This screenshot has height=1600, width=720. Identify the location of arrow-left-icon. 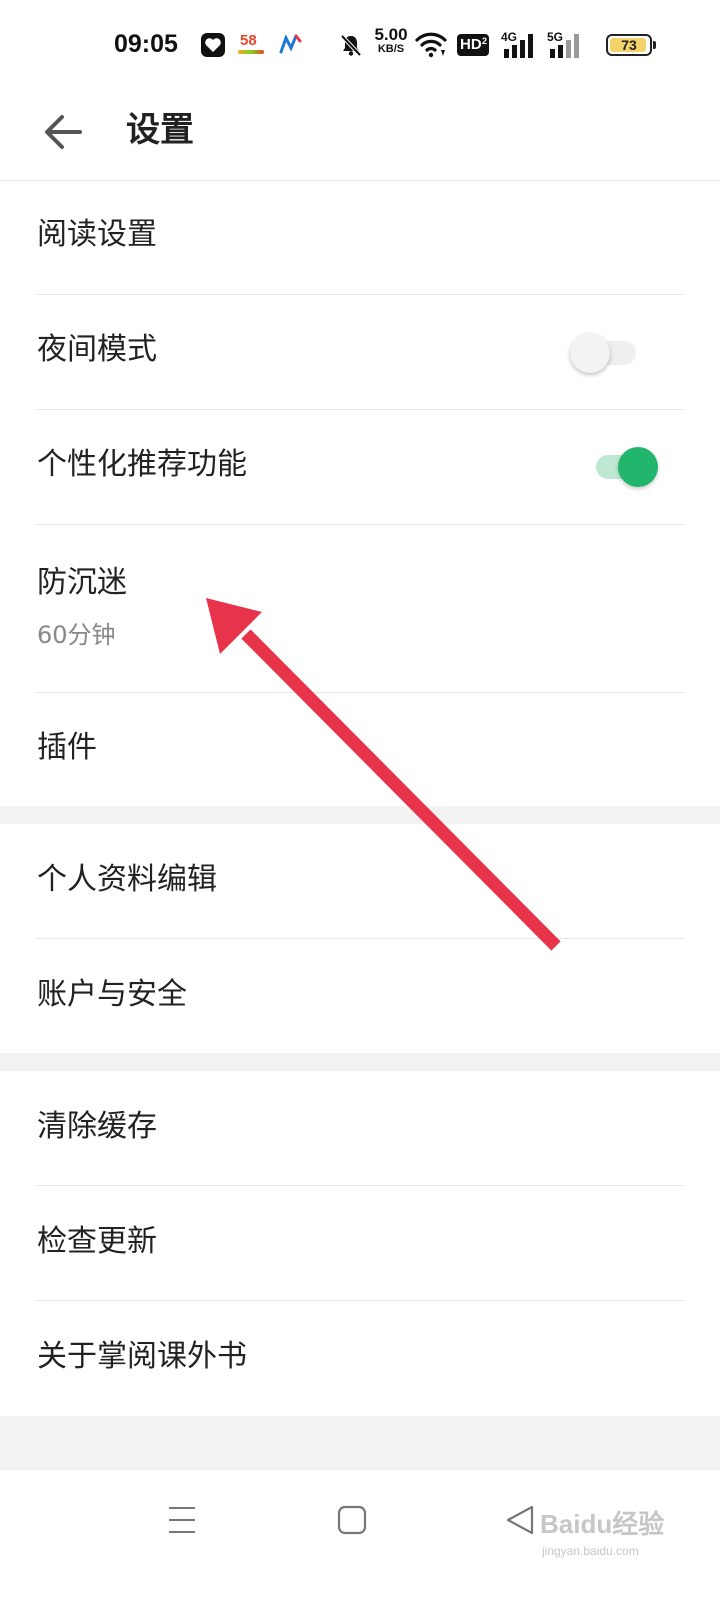
(64, 132).